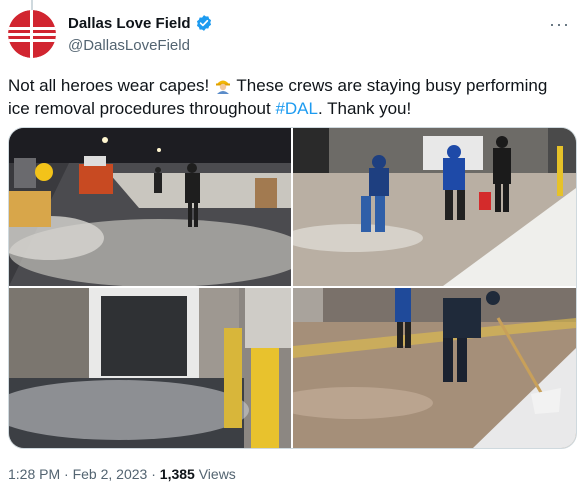  I want to click on tweet-metadata: 1:28 PM · Feb 2, 2023 · 1,385 Views, so click(122, 474).